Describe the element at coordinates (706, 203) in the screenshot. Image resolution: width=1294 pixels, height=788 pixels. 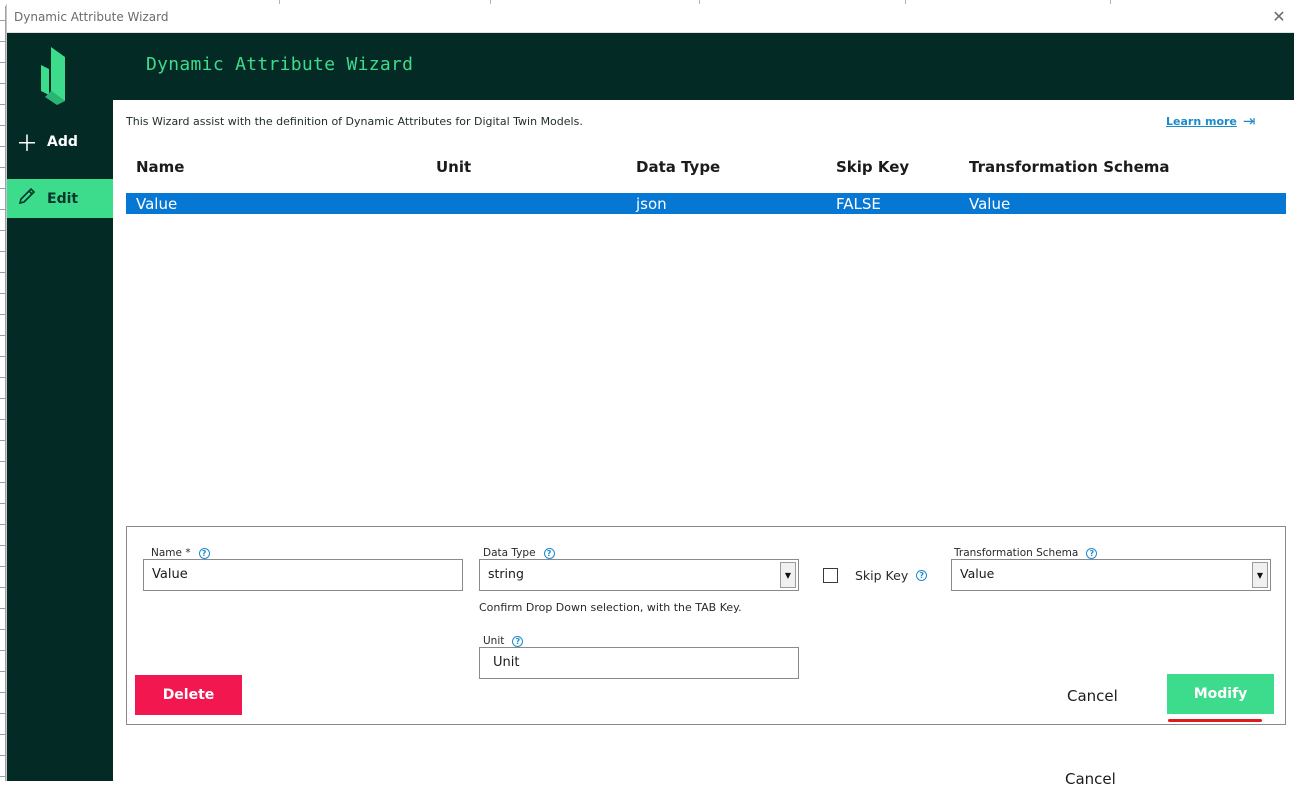
I see `table-row: Value json FALSE Value` at that location.